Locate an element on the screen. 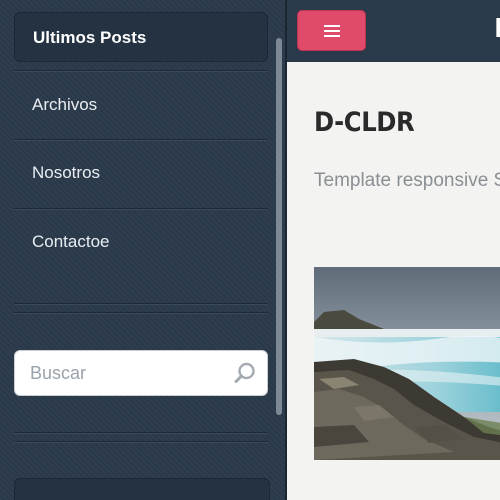 The image size is (500, 500). hero-image is located at coordinates (407, 363).